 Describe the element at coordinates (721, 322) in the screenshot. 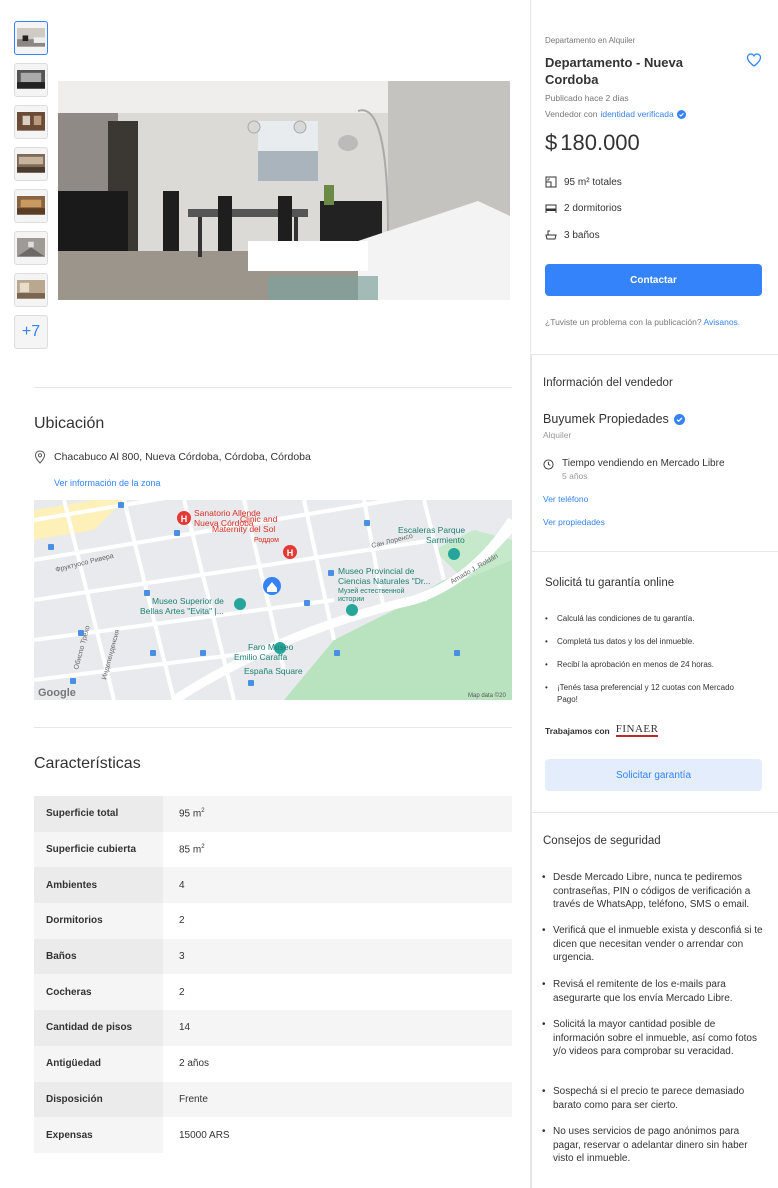

I see `report-problem-link: Avisanos.` at that location.